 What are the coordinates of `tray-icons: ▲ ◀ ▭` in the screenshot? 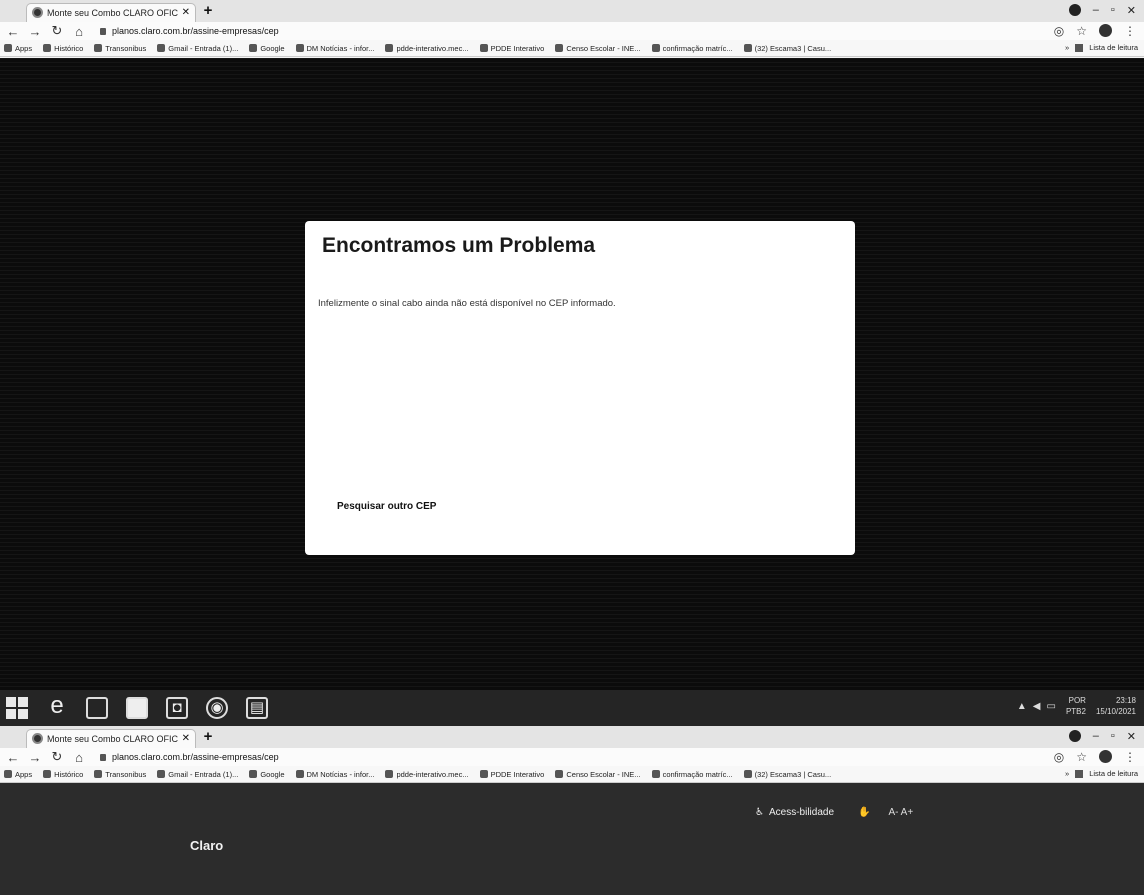 It's located at (1036, 706).